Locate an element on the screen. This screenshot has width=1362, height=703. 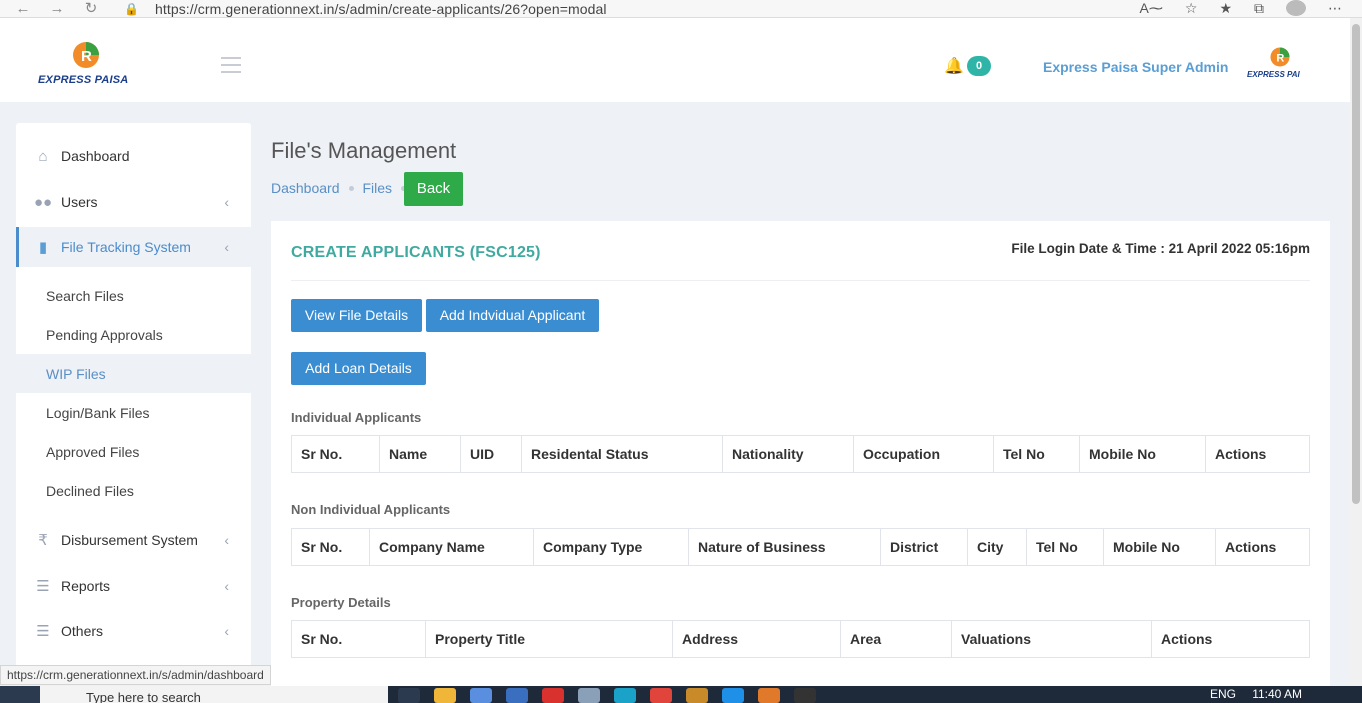
logo-text: EXPRESS PAISA is located at coordinates (83, 80).